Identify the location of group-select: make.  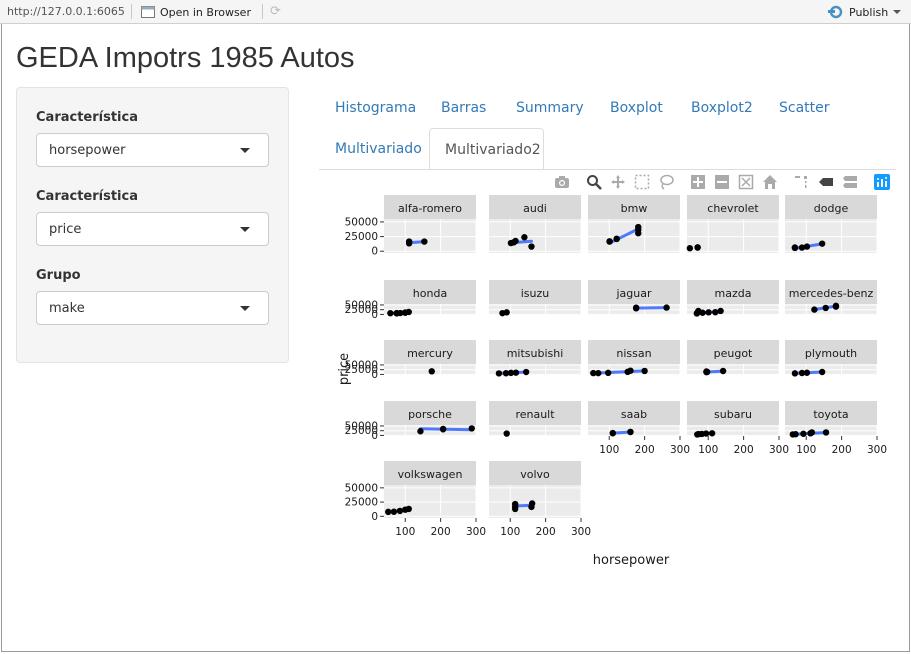
(152, 308).